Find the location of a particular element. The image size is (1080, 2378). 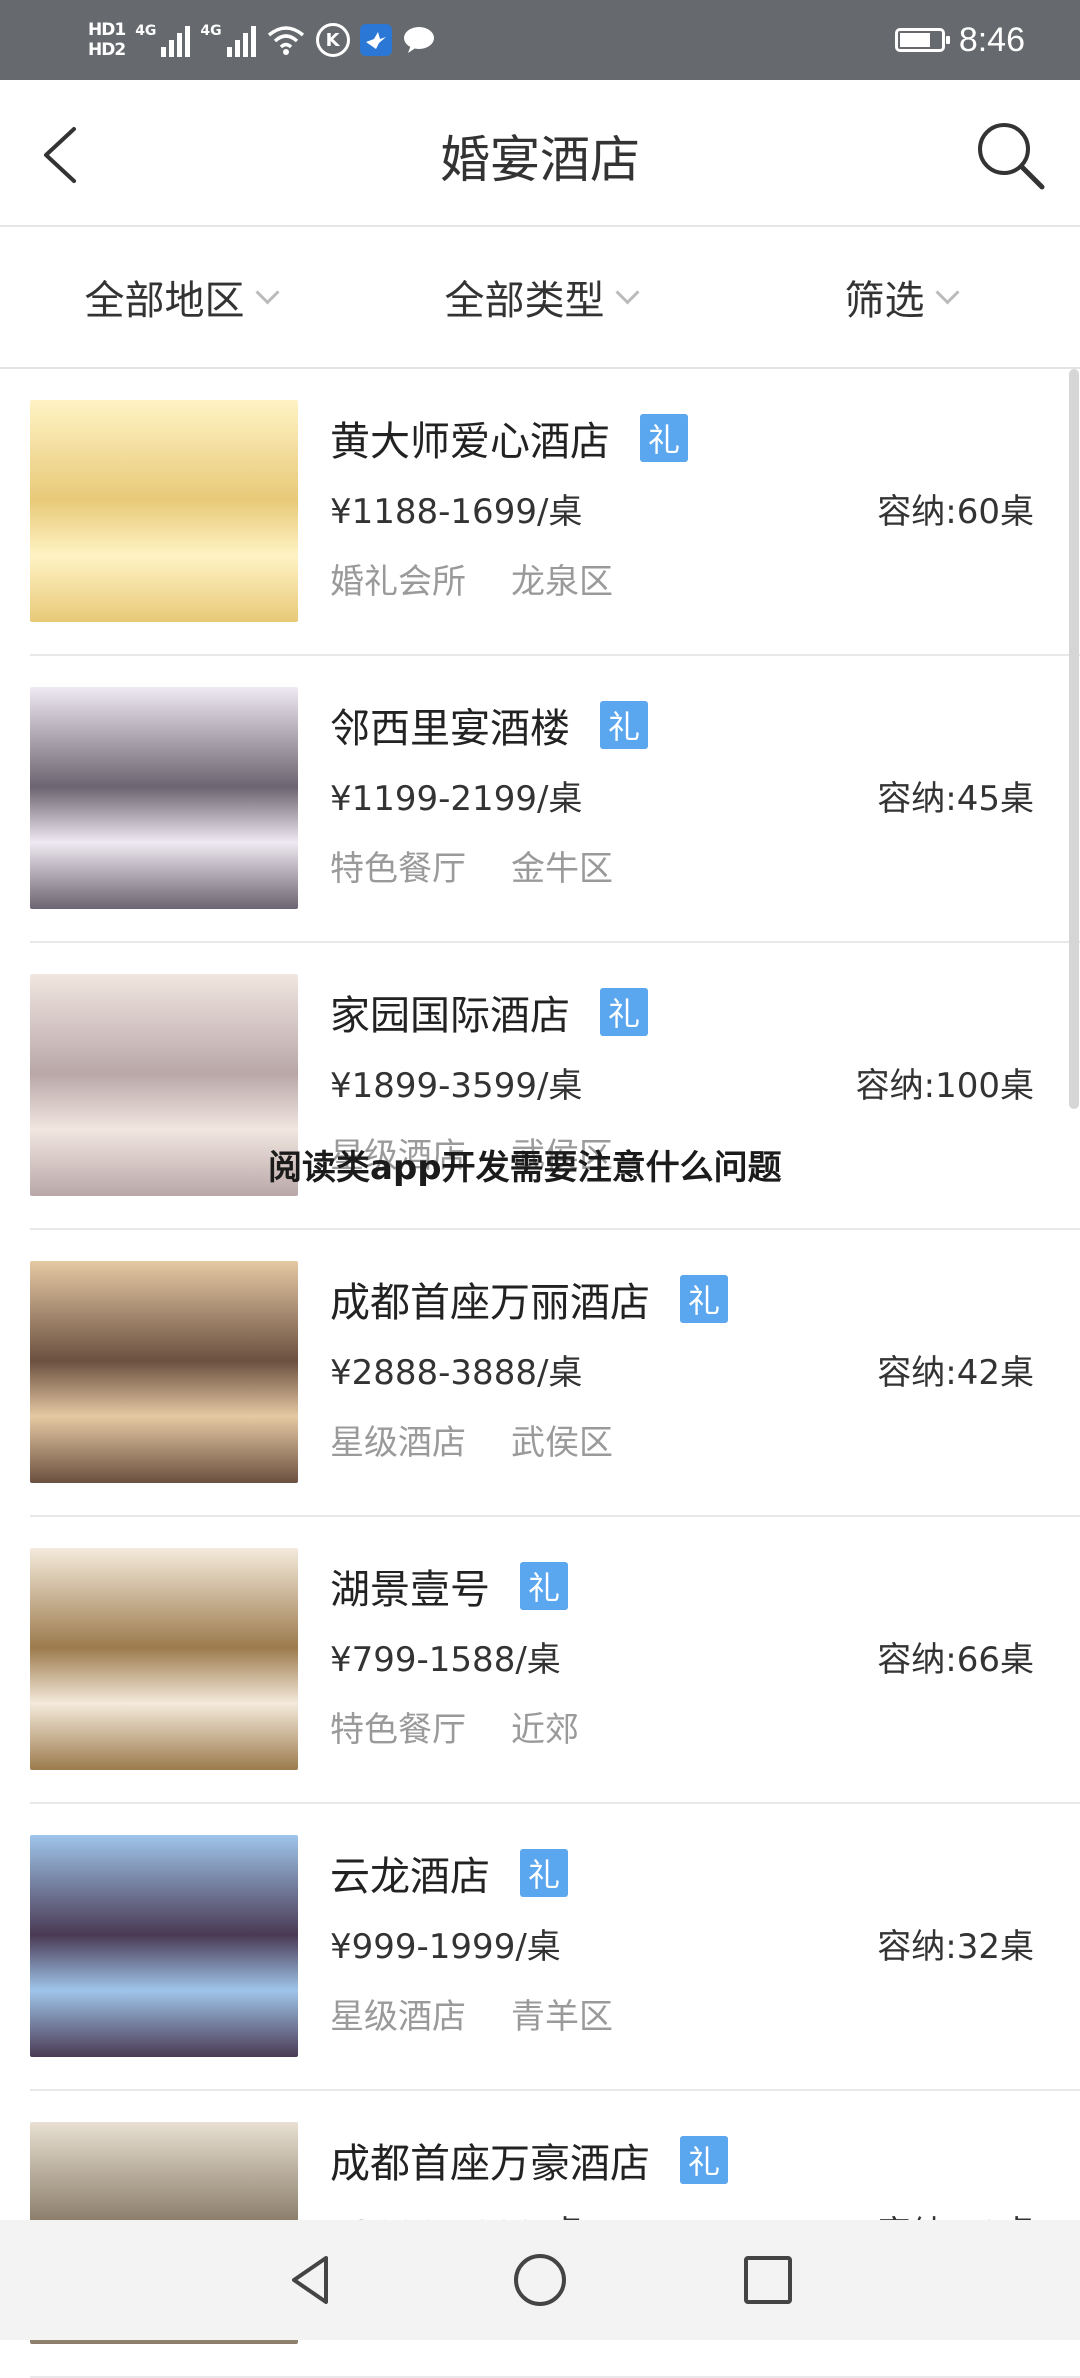

venue-name-row: 邻西里宴酒楼 礼 is located at coordinates (489, 725).